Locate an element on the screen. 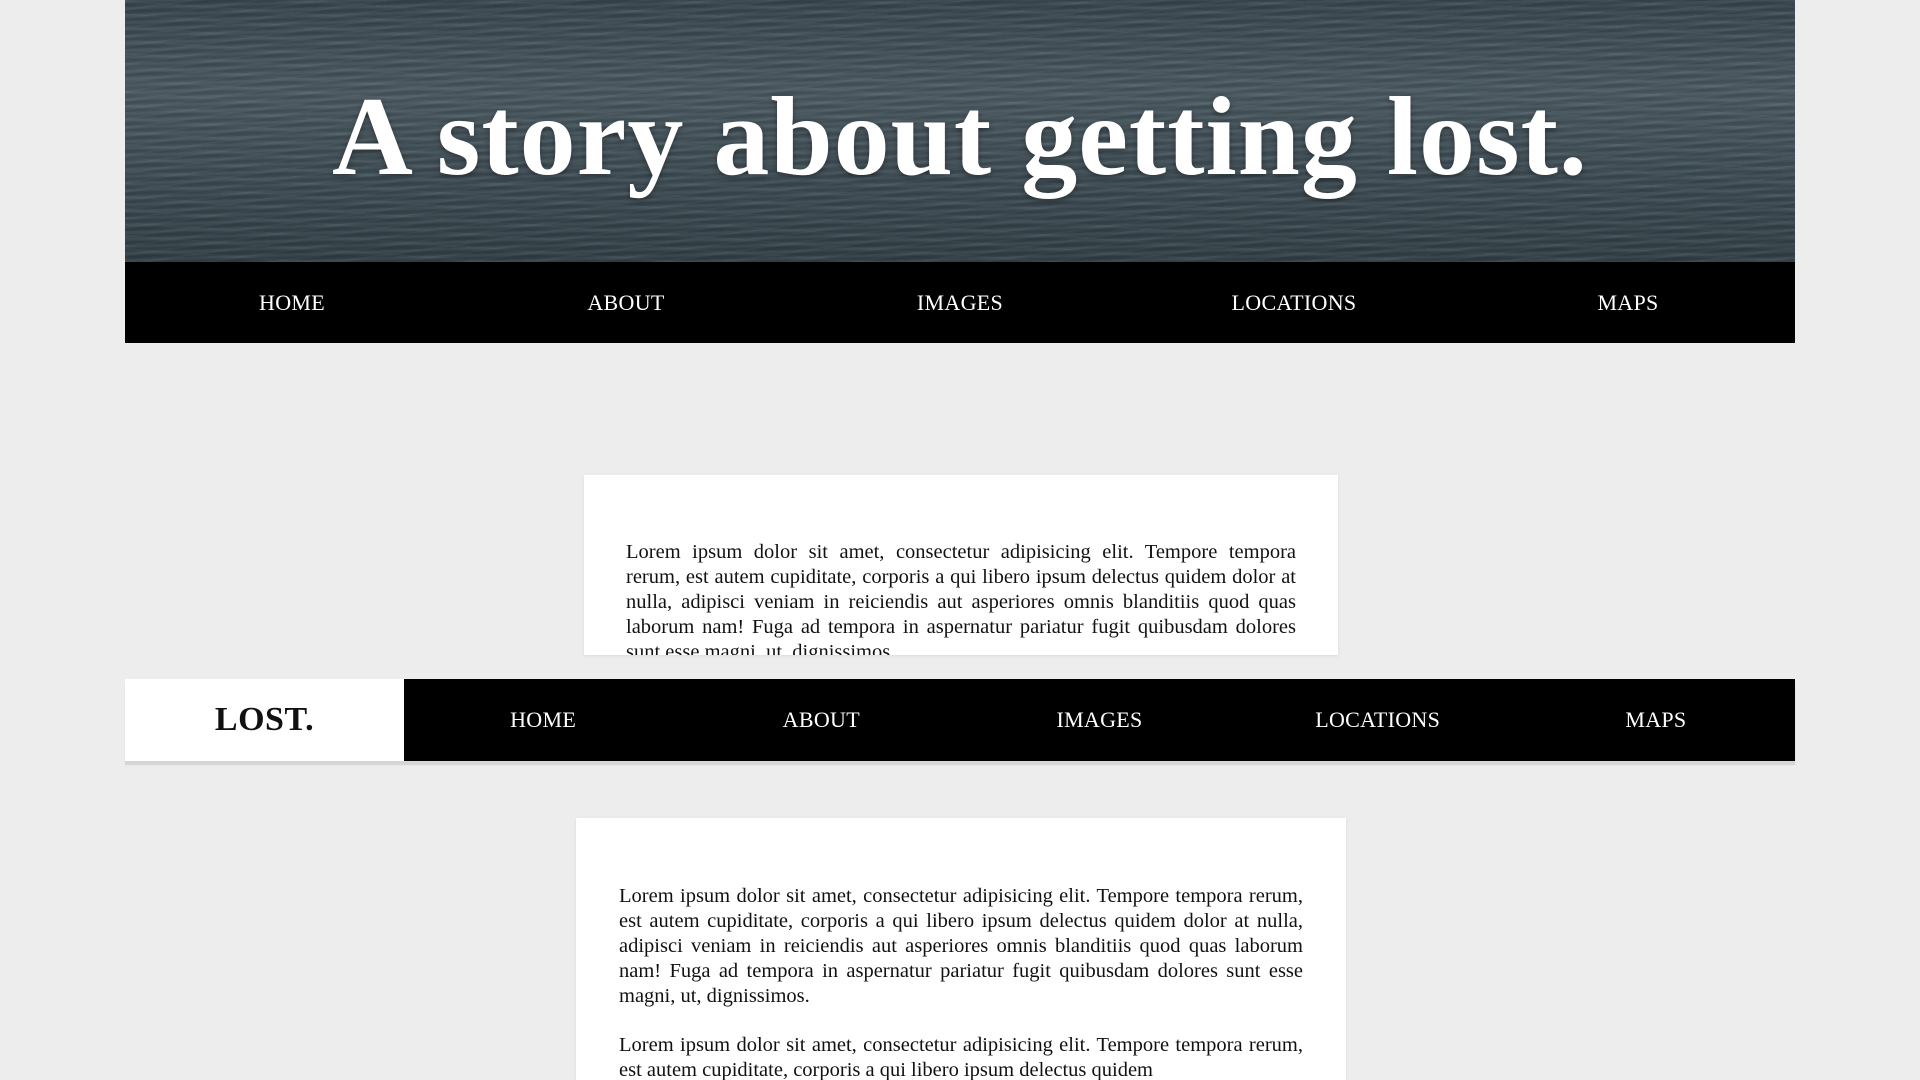 The width and height of the screenshot is (1920, 1080). sticky-nav-about: ABOUT is located at coordinates (821, 720).